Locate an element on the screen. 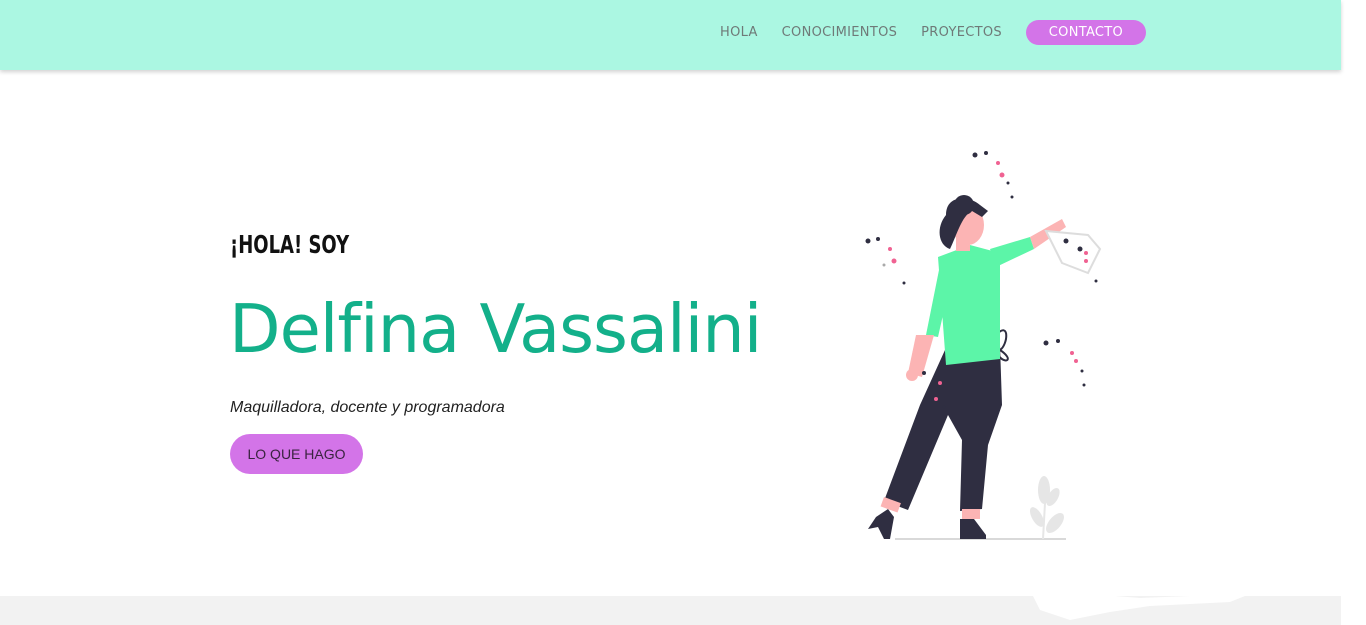 Image resolution: width=1366 pixels, height=625 pixels. right-shoe is located at coordinates (973, 529).